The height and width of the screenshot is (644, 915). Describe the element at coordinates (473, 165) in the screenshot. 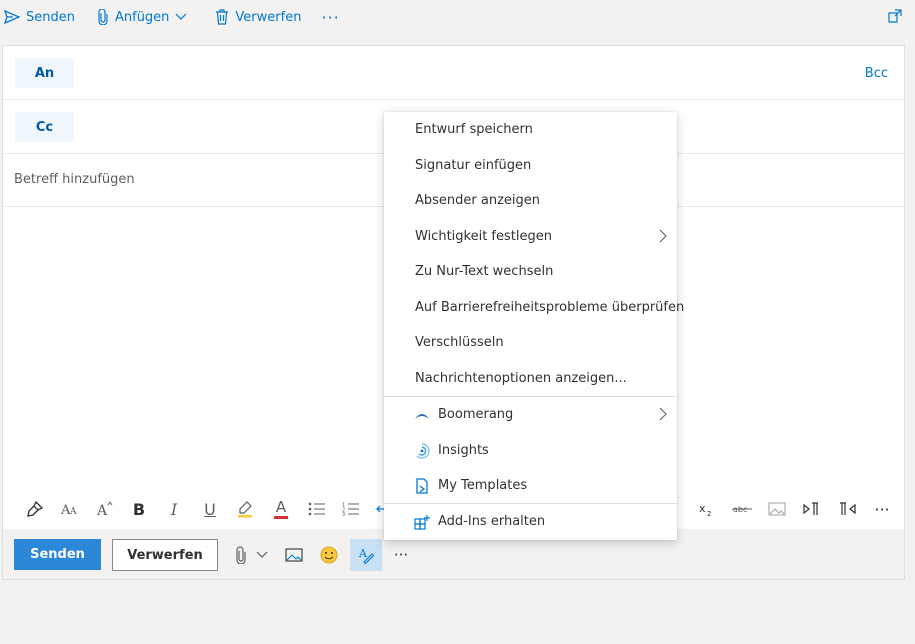

I see `menu-item-label: Signatur einfügen` at that location.